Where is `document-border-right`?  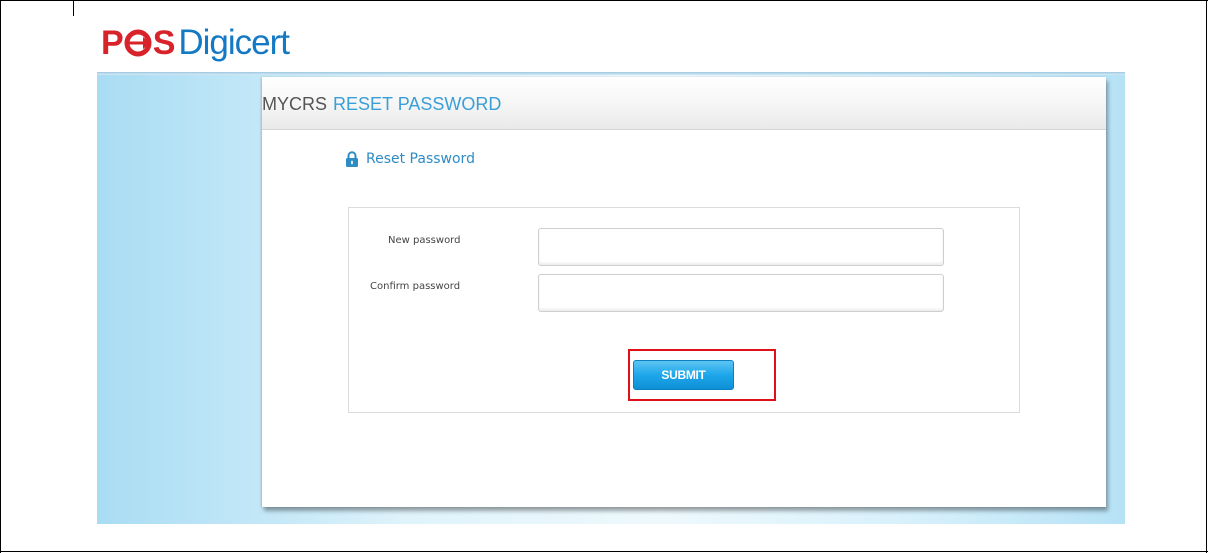 document-border-right is located at coordinates (1206, 276).